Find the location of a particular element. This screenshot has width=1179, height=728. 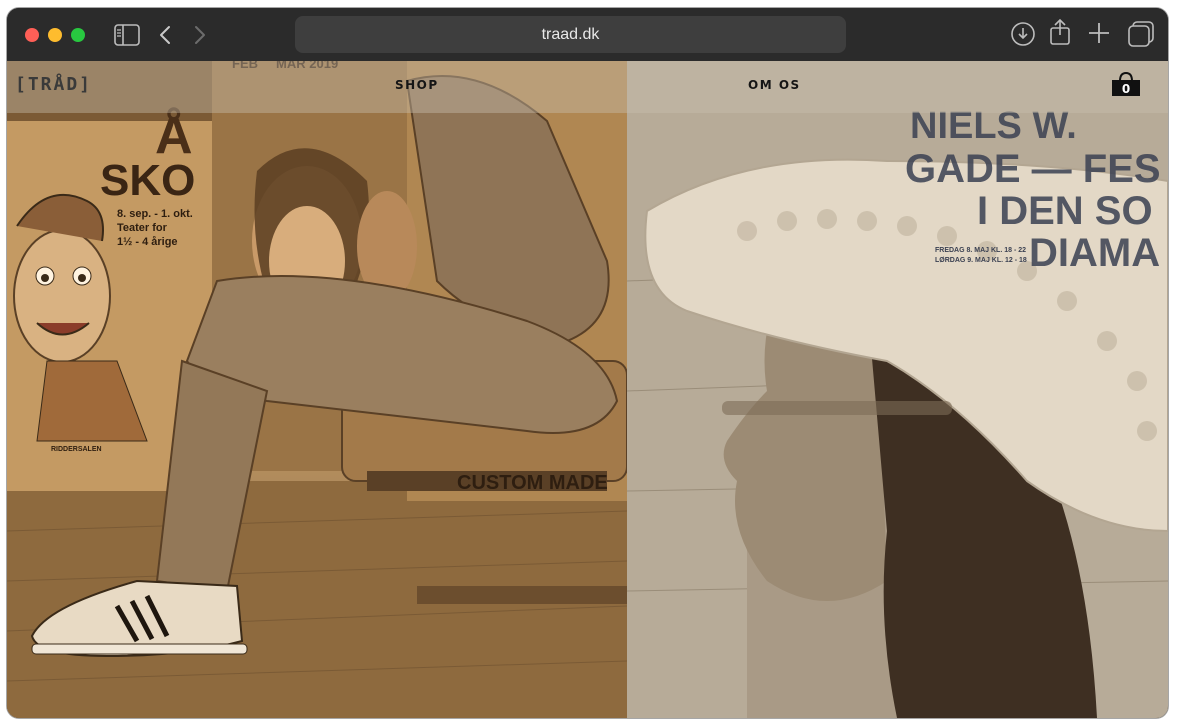

site-logo: [TRÅD] is located at coordinates (53, 84).